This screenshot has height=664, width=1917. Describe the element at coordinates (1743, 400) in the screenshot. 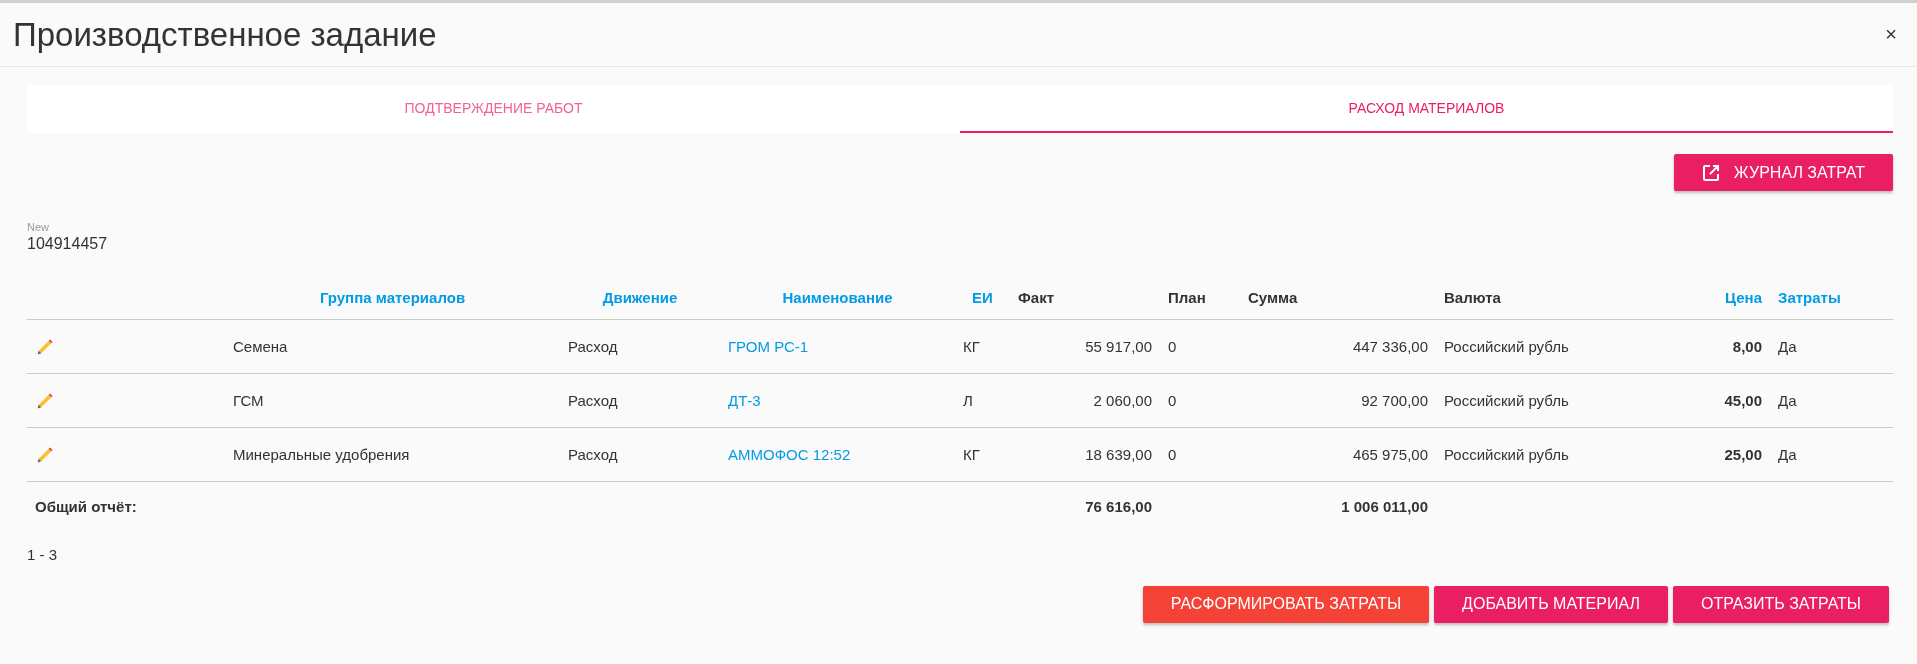

I see `table-cell: 45,00` at that location.